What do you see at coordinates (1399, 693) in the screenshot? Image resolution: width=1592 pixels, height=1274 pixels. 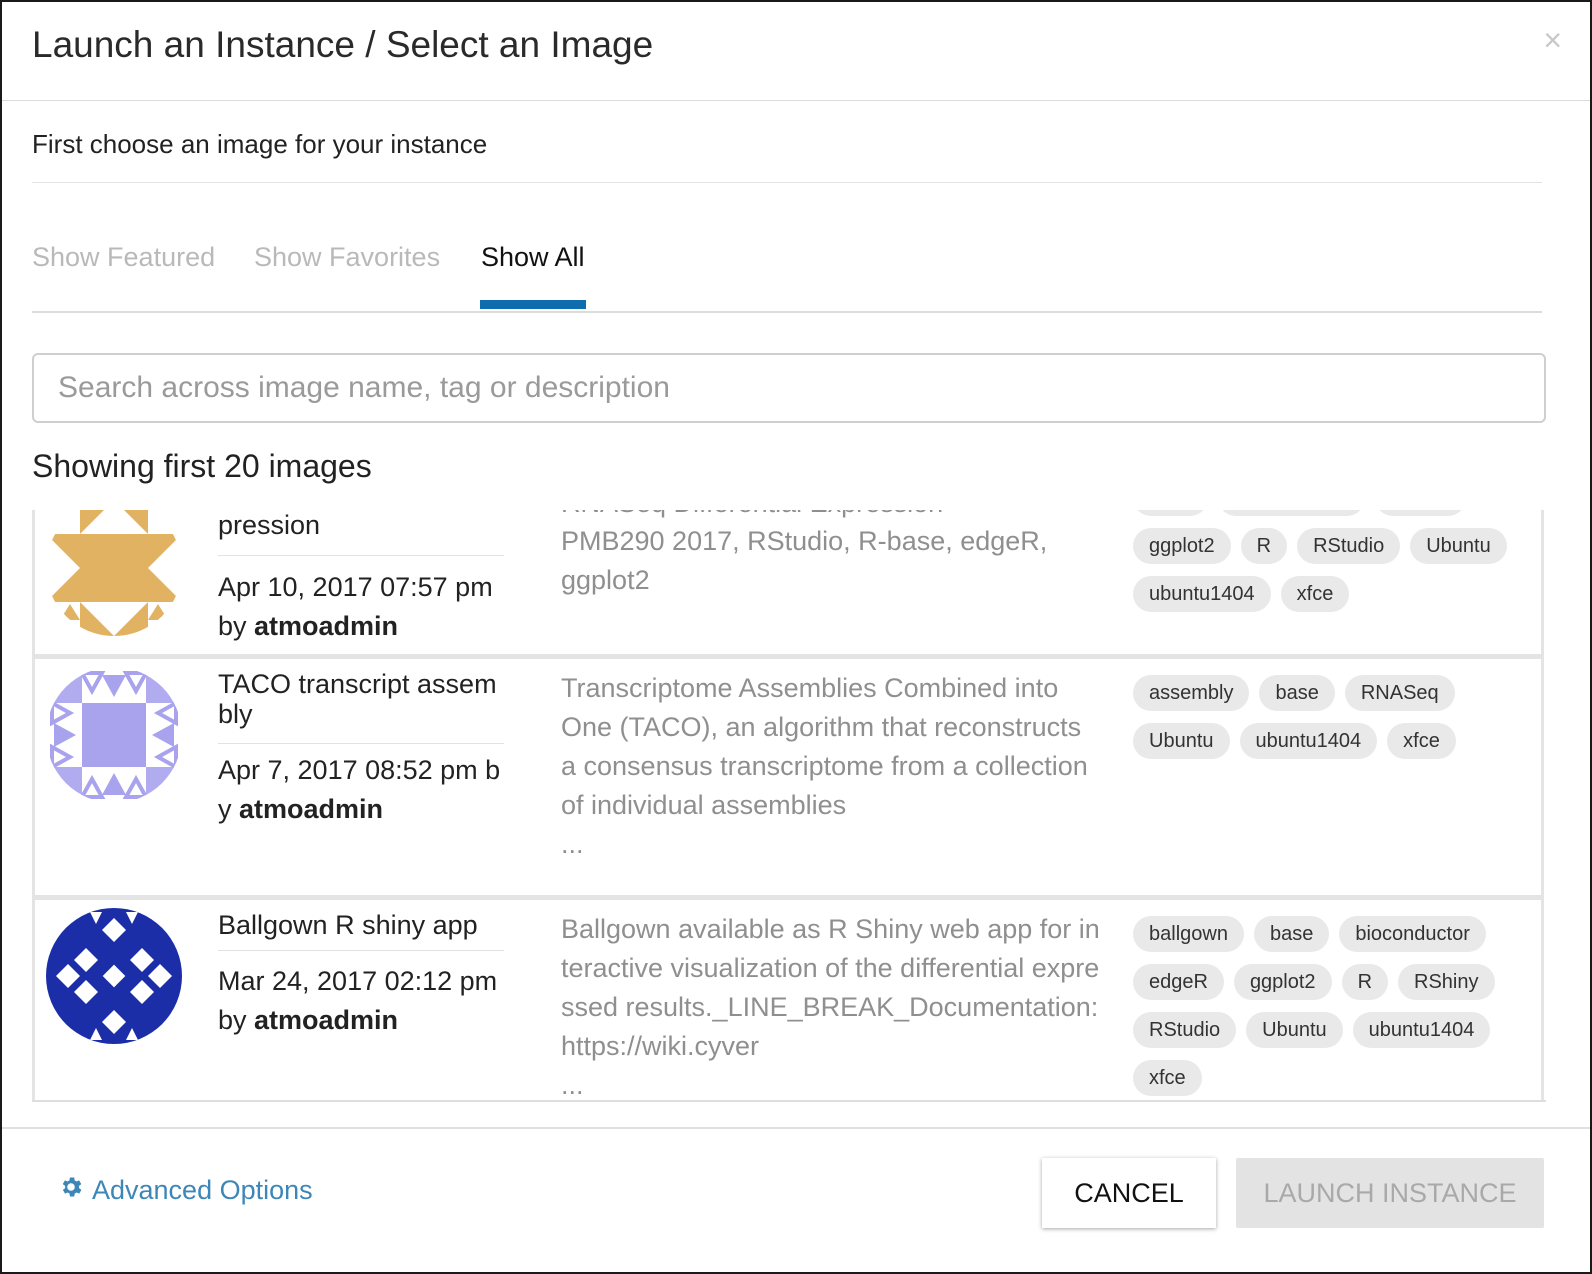 I see `tag-badge: RNASeq` at bounding box center [1399, 693].